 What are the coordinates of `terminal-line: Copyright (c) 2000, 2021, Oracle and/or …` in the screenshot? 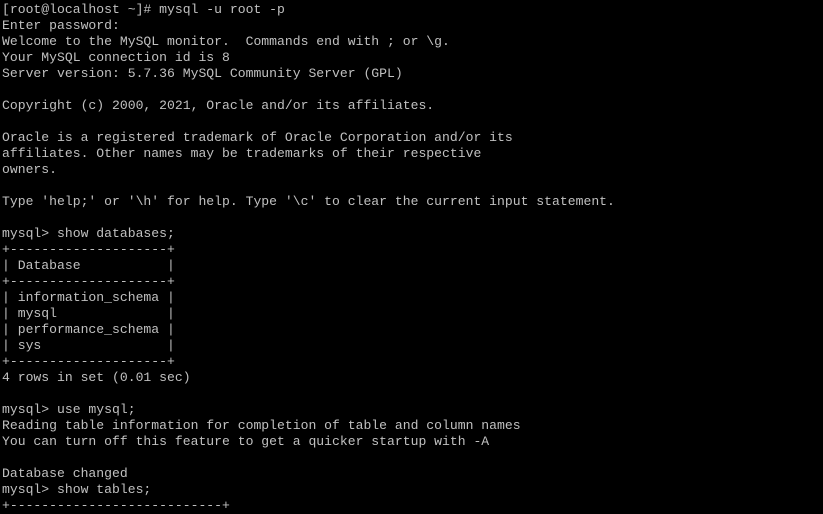 It's located at (218, 105).